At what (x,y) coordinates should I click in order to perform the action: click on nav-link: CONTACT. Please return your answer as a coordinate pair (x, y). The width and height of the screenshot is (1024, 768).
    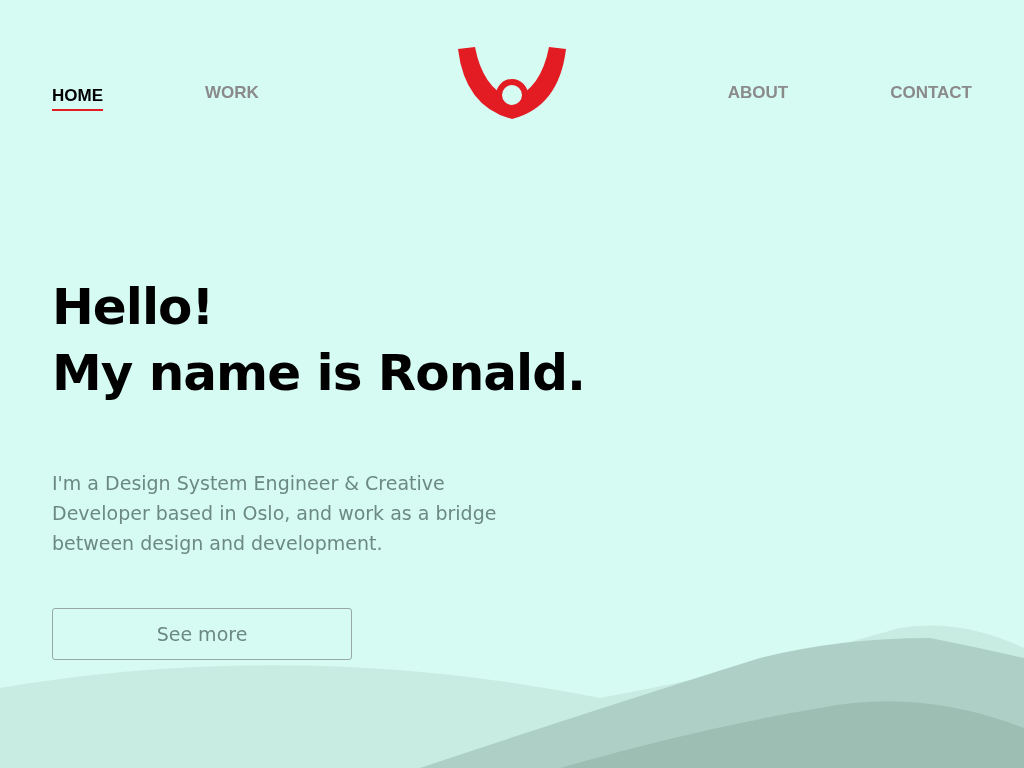
    Looking at the image, I should click on (931, 95).